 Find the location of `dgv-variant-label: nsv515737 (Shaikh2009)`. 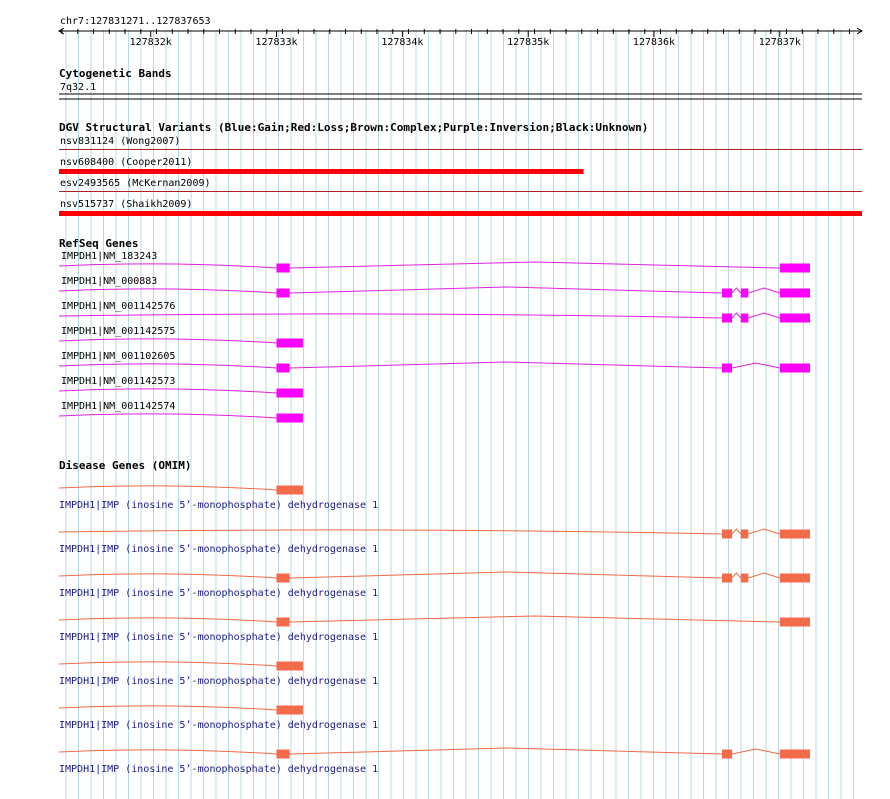

dgv-variant-label: nsv515737 (Shaikh2009) is located at coordinates (126, 204).